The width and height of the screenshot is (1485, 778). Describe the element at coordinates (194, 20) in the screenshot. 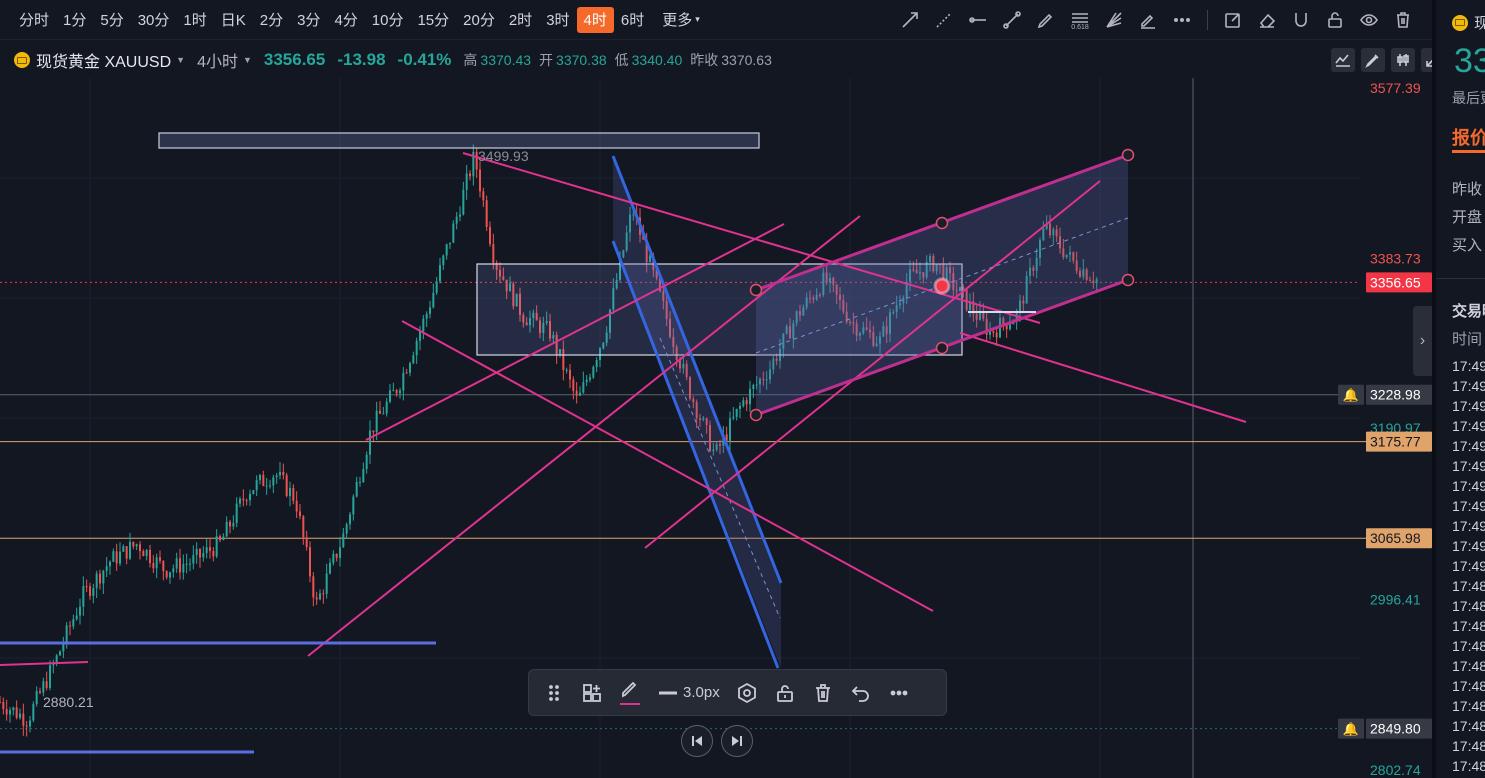

I see `timeframe-4: 1时` at that location.